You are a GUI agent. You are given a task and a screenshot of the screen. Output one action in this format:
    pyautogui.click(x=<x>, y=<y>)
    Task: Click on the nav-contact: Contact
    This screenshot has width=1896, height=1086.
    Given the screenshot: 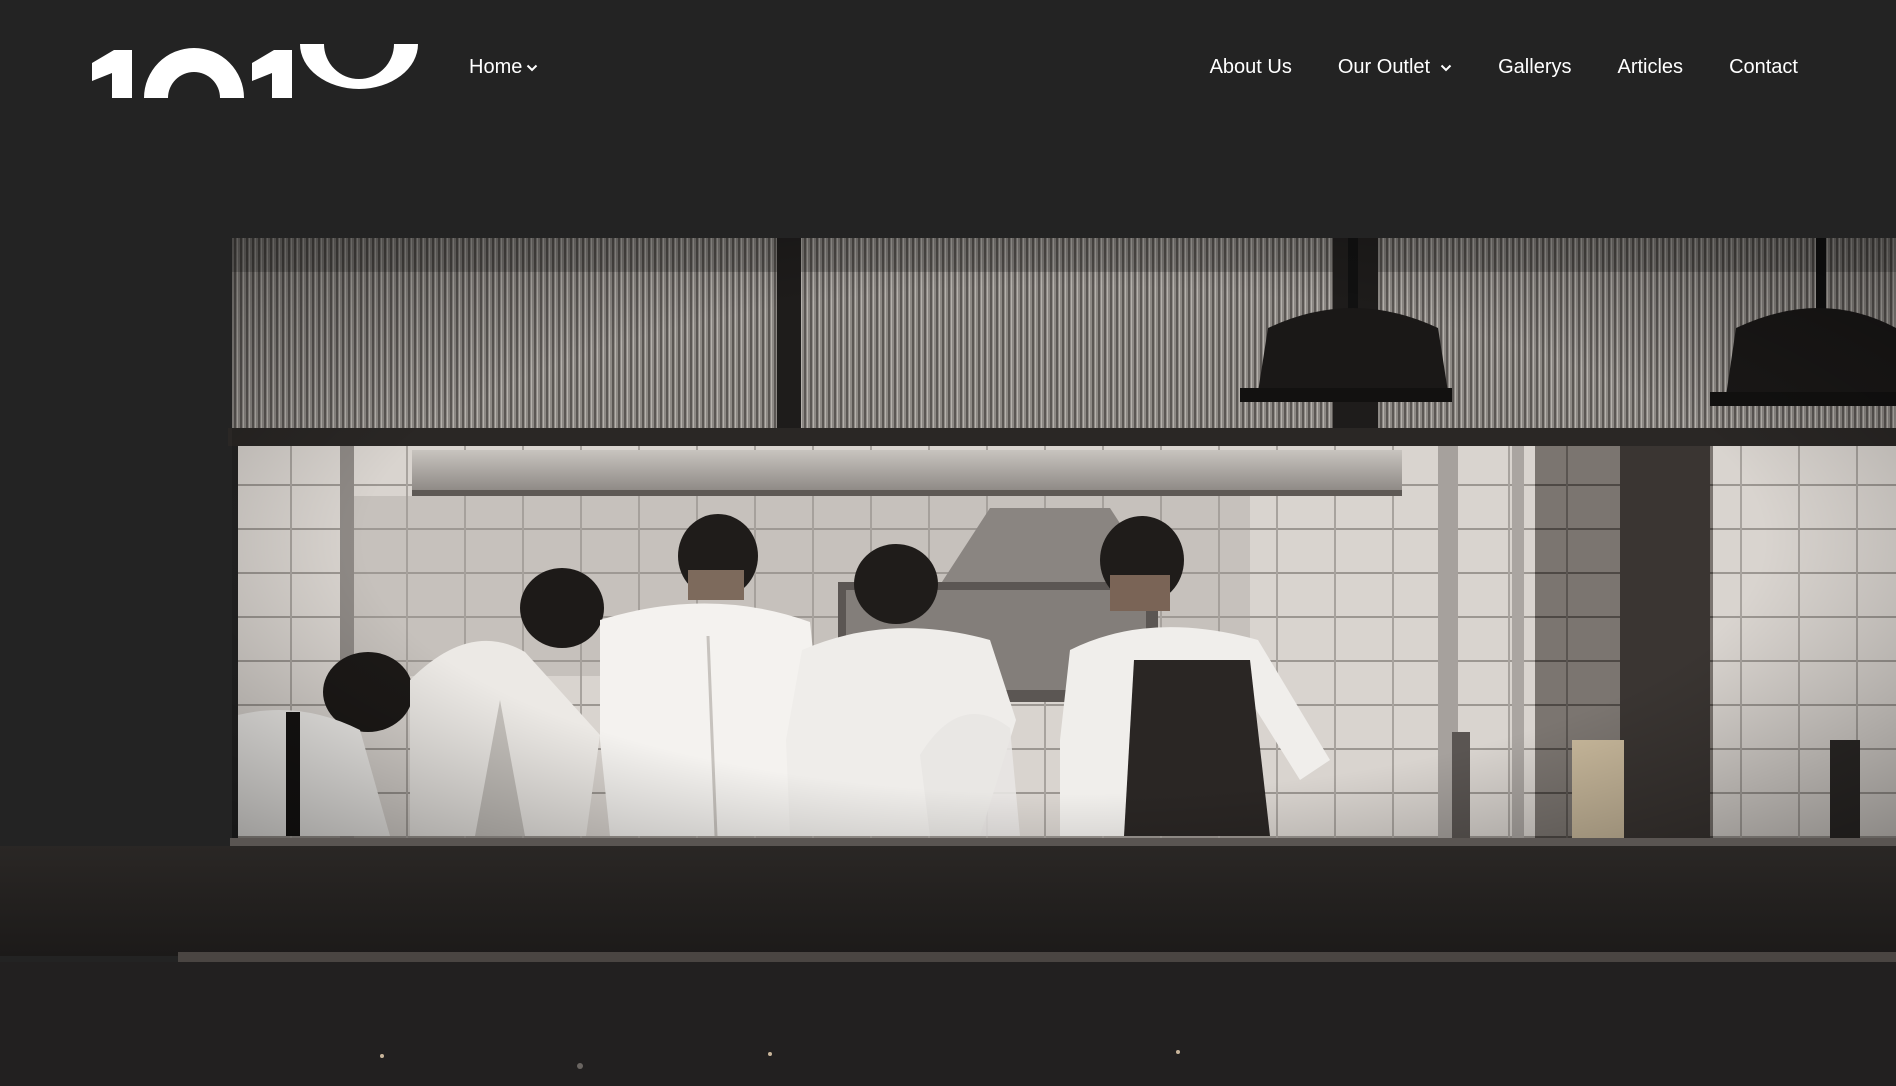 What is the action you would take?
    pyautogui.click(x=1763, y=67)
    